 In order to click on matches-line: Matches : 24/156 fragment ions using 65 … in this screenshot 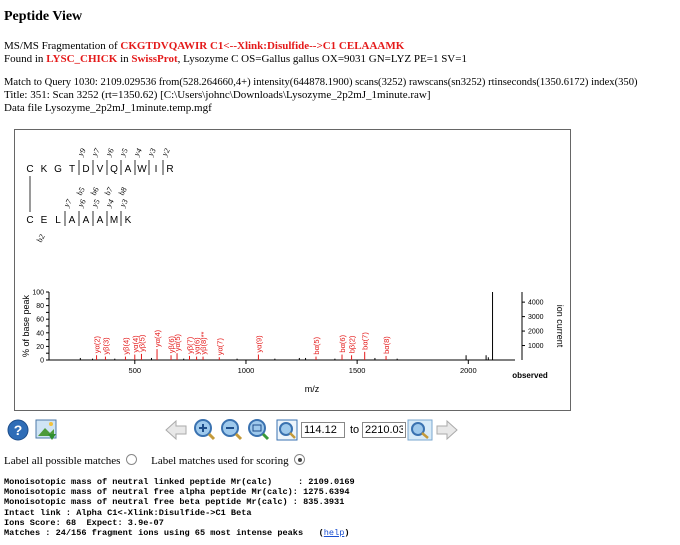, I will do `click(179, 533)`.